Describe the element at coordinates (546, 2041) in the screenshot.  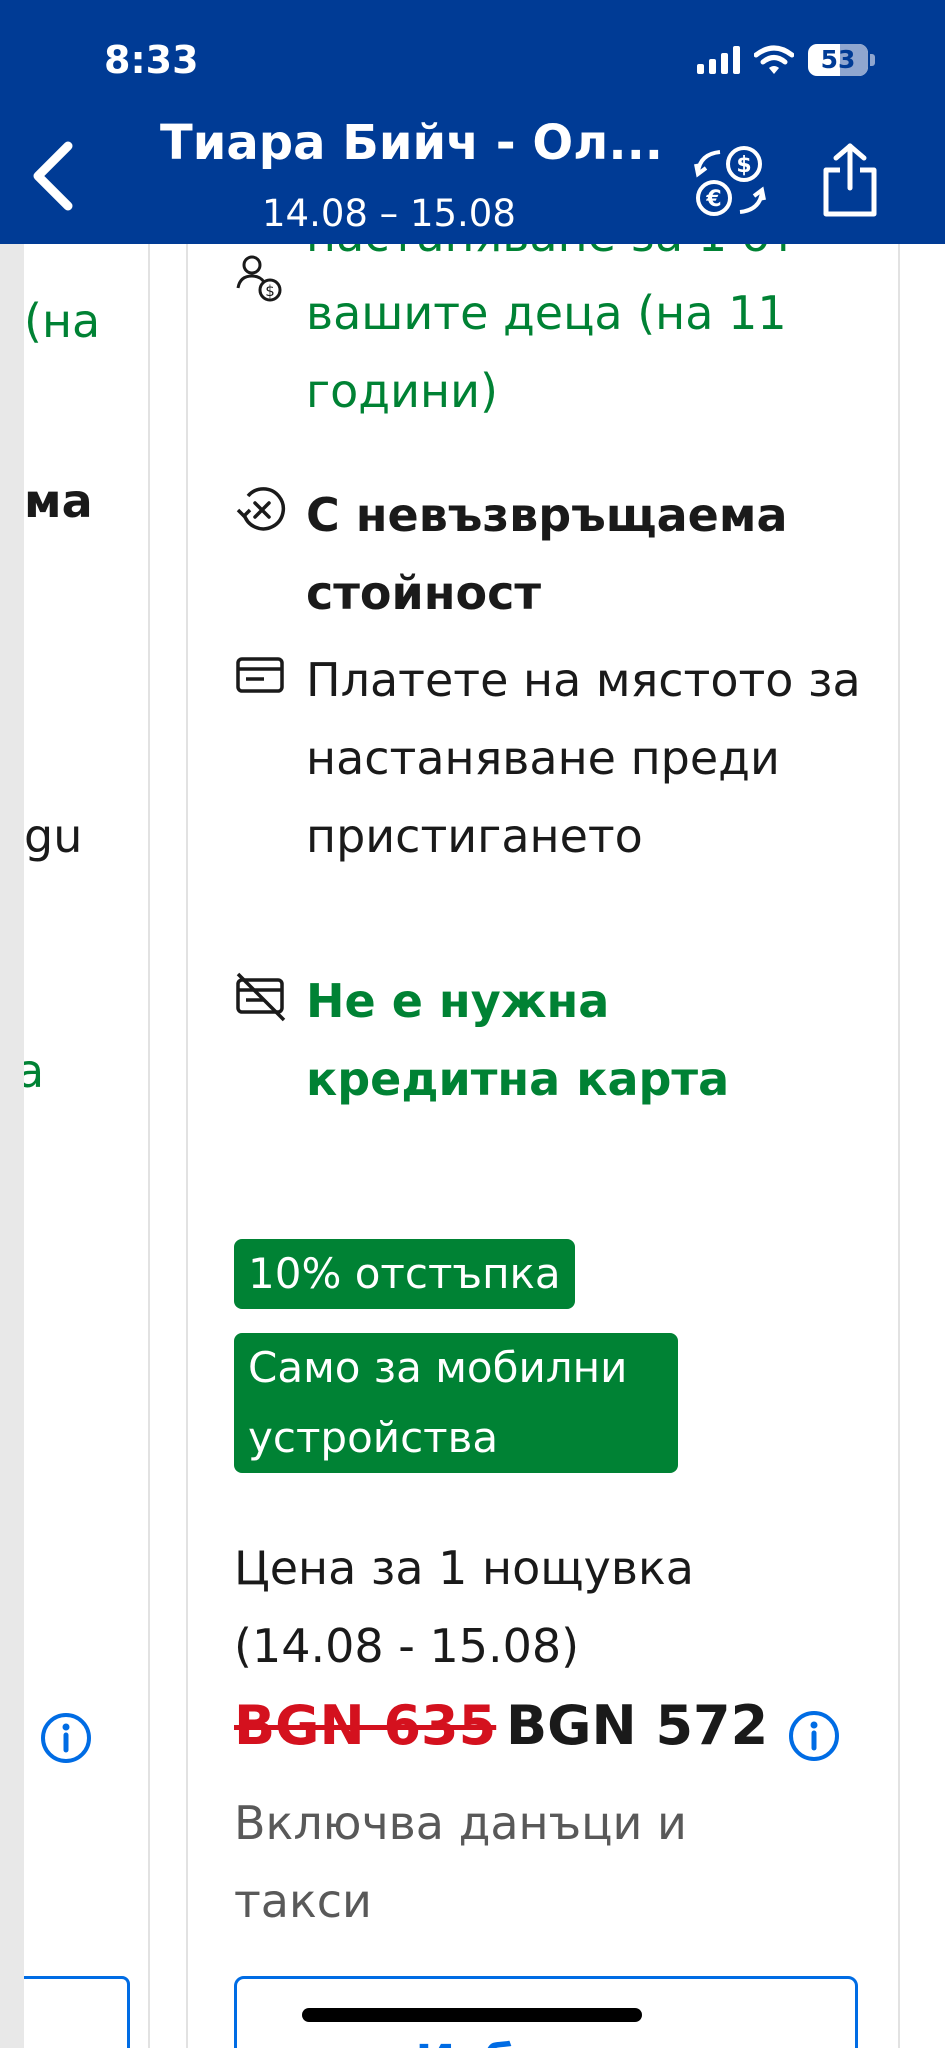
I see `select-room-button-label: Изберете` at that location.